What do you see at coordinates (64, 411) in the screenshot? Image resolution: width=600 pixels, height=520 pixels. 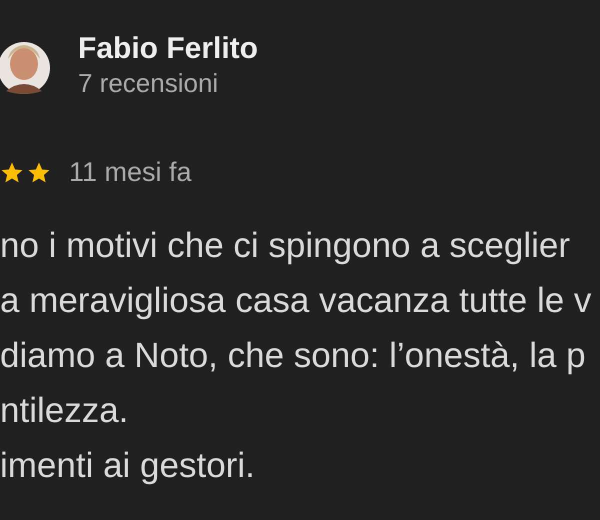 I see `review-text-line: ntilezza.` at bounding box center [64, 411].